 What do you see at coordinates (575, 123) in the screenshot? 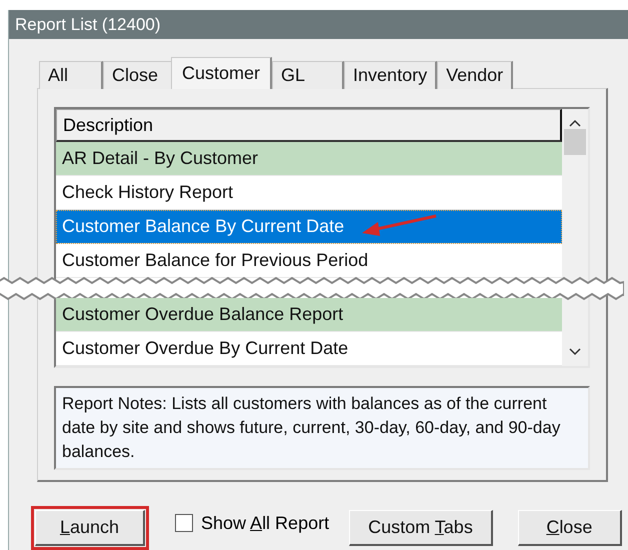
I see `scroll-up-icon` at bounding box center [575, 123].